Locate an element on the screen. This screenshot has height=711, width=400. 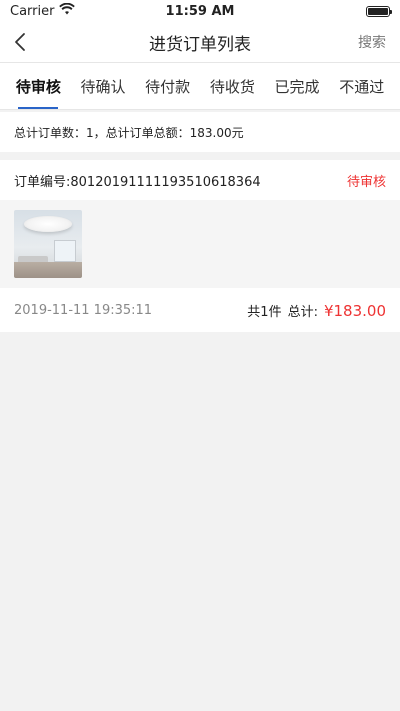
total-price: ¥183.00 is located at coordinates (354, 310).